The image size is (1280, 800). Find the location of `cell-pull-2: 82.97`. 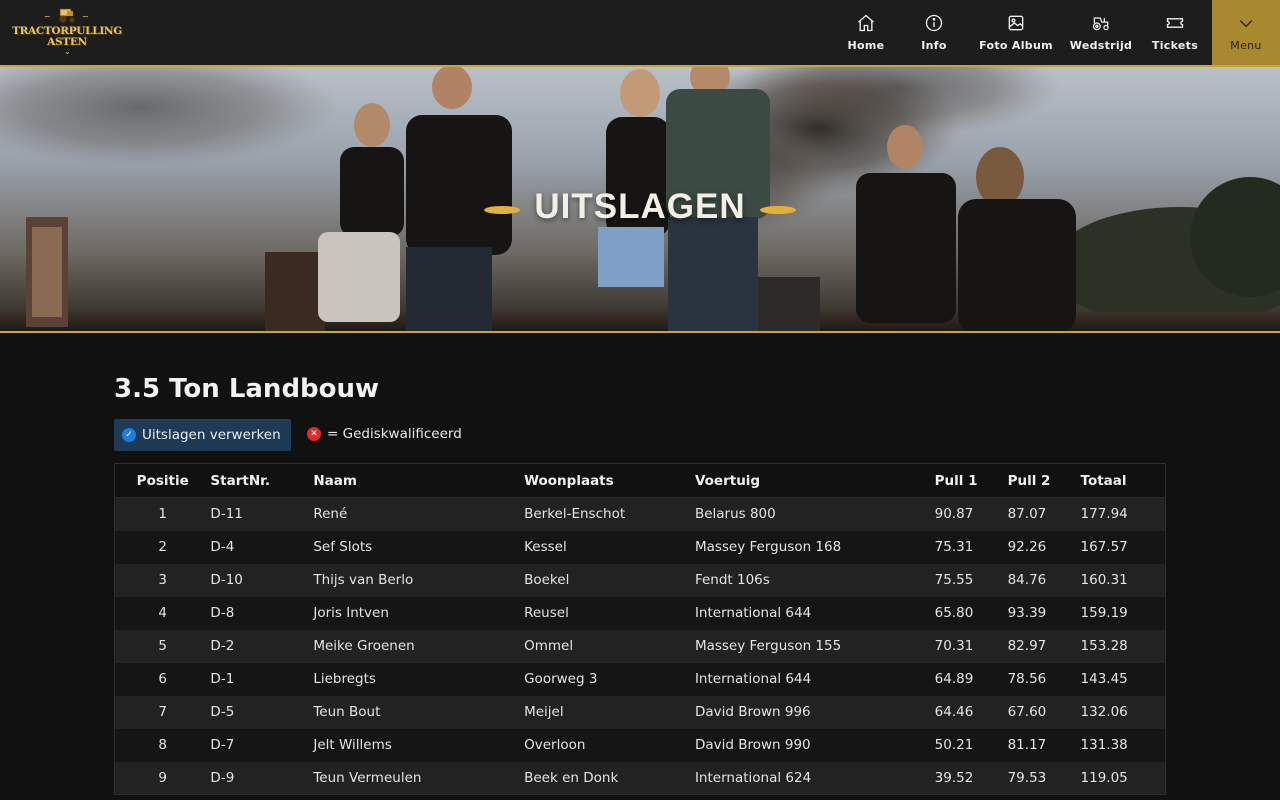

cell-pull-2: 82.97 is located at coordinates (1044, 646).